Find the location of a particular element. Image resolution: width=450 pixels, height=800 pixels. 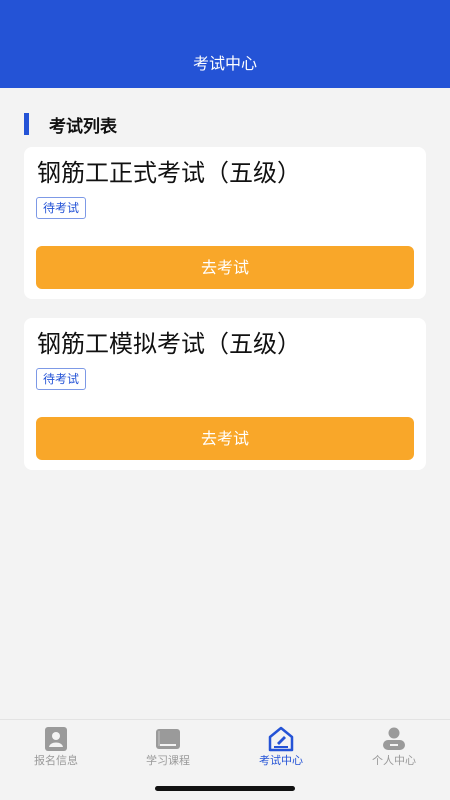

top-header: 考试中心 is located at coordinates (225, 44).